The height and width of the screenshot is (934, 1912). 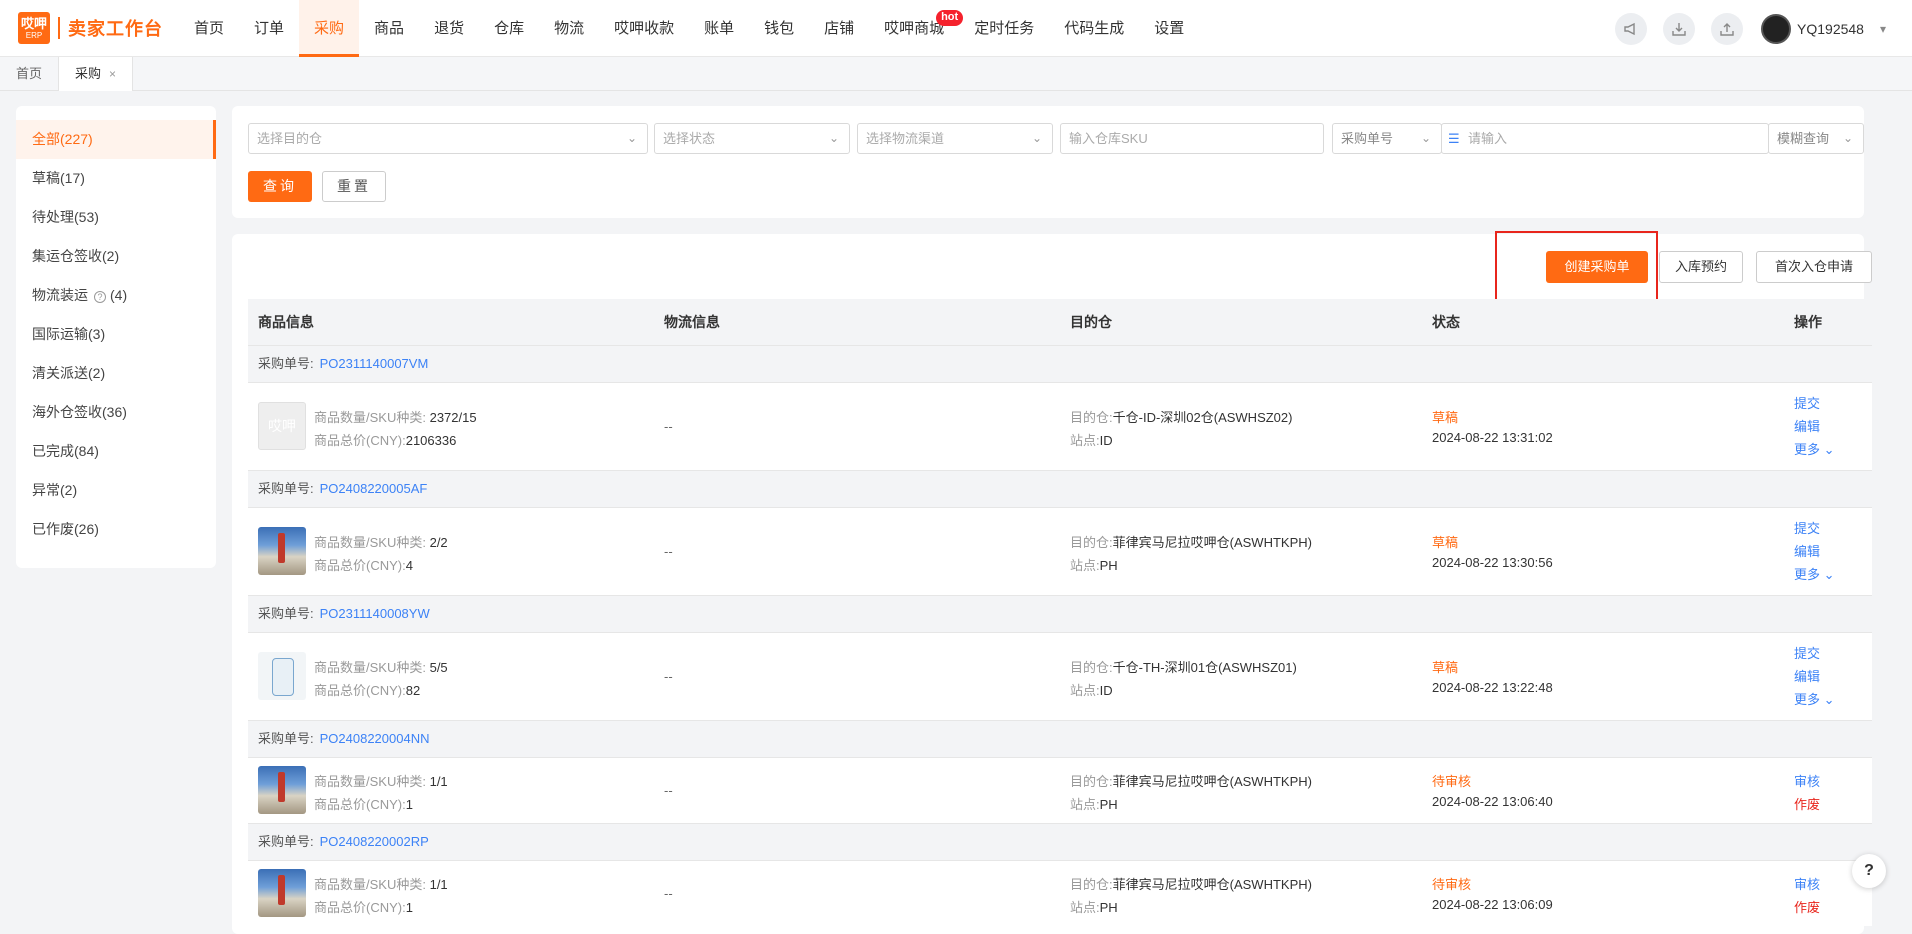 What do you see at coordinates (116, 373) in the screenshot?
I see `sidebar-item-customs: 清关派送(2)` at bounding box center [116, 373].